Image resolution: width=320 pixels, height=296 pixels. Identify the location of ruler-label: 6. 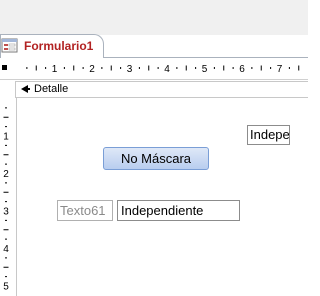
(242, 69).